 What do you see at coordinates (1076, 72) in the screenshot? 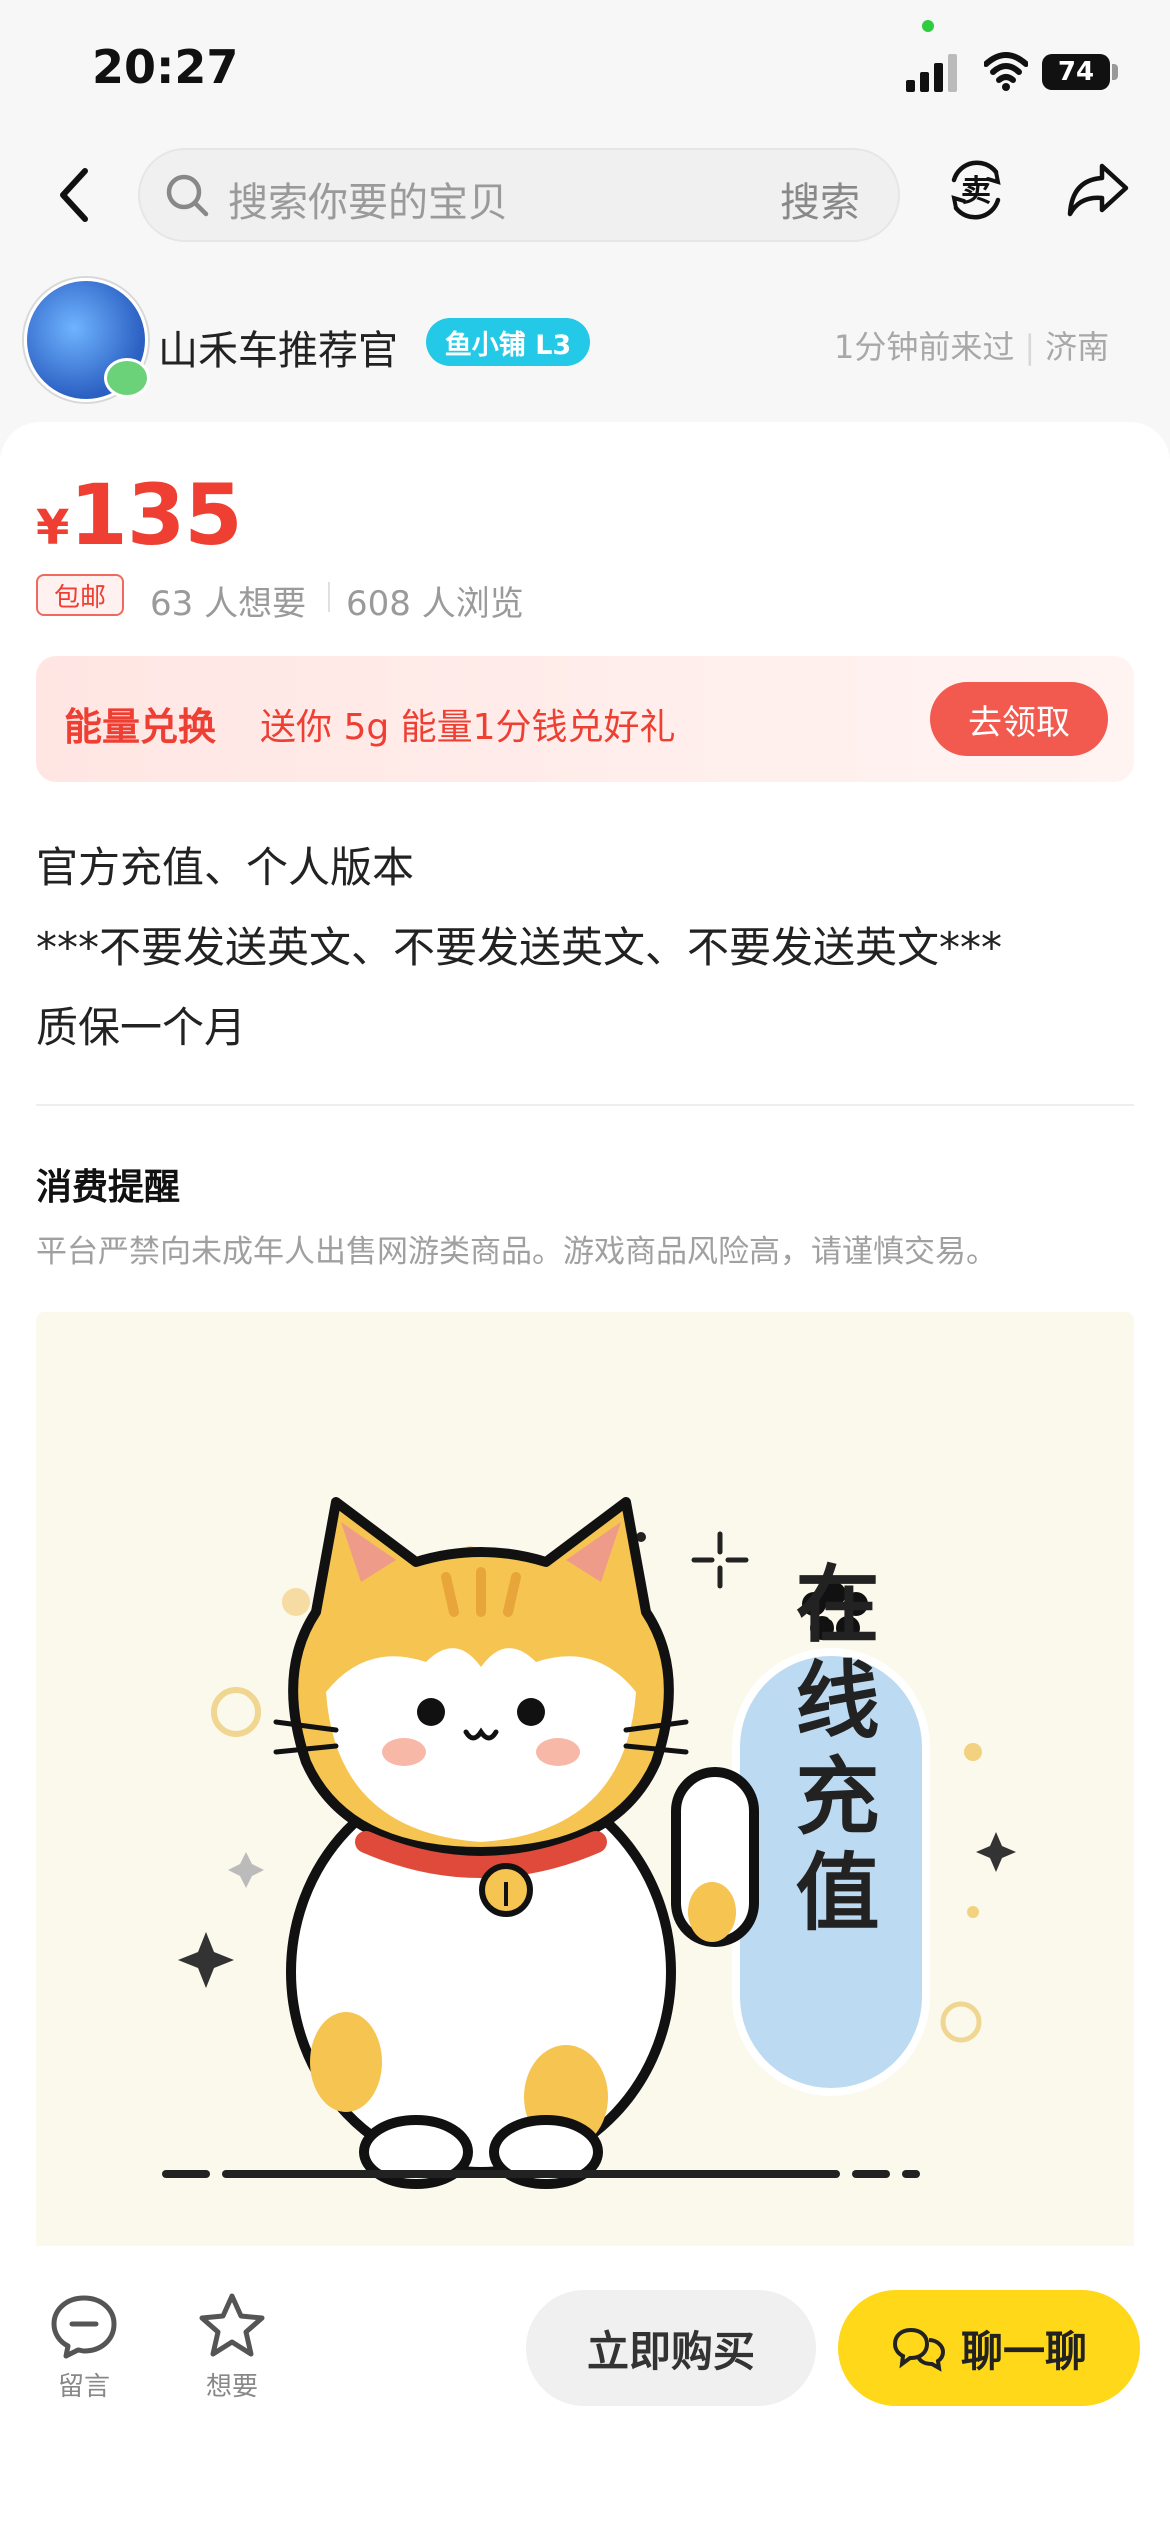
I see `battery-indicator: 74` at bounding box center [1076, 72].